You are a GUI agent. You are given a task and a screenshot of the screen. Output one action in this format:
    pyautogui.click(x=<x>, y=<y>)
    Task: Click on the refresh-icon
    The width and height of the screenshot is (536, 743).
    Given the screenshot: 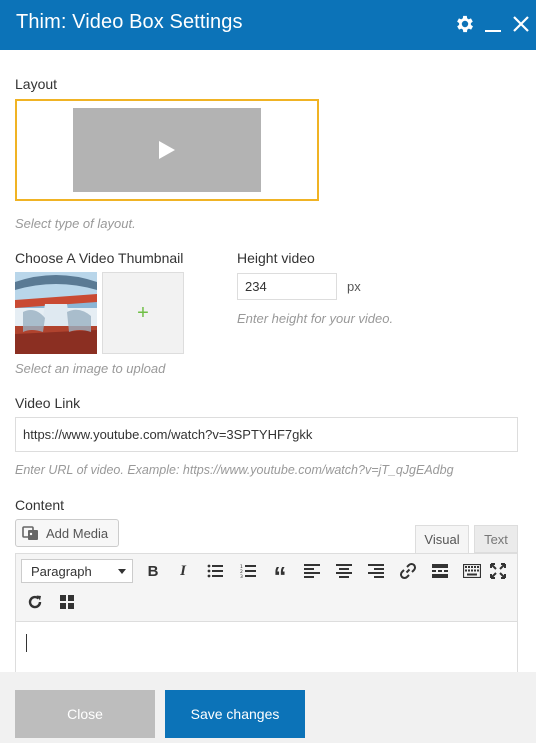 What is the action you would take?
    pyautogui.click(x=35, y=602)
    